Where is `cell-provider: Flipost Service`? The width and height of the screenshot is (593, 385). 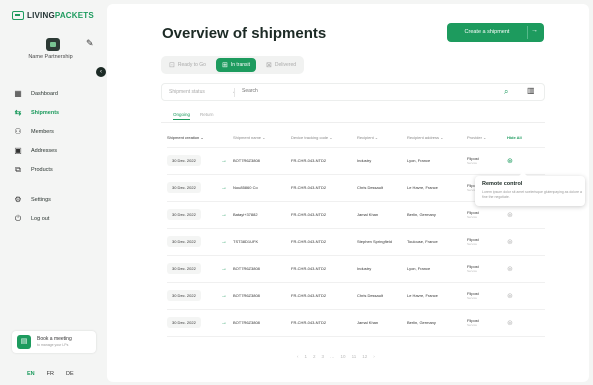 cell-provider: Flipost Service is located at coordinates (487, 242).